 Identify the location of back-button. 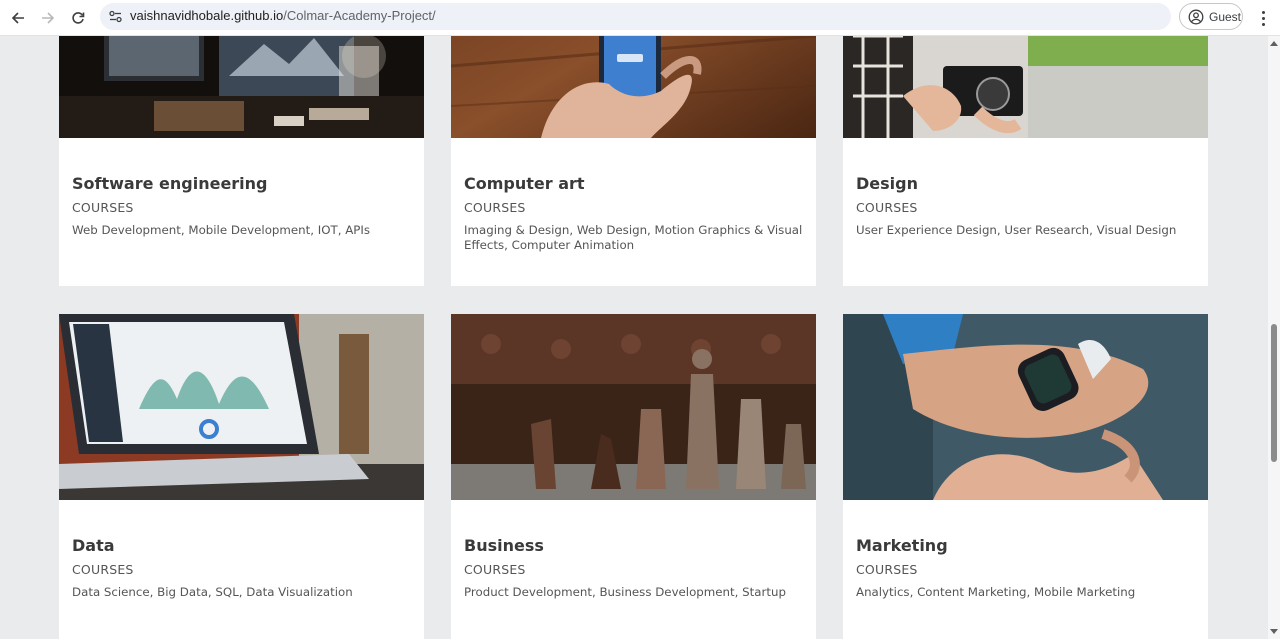
(18, 18).